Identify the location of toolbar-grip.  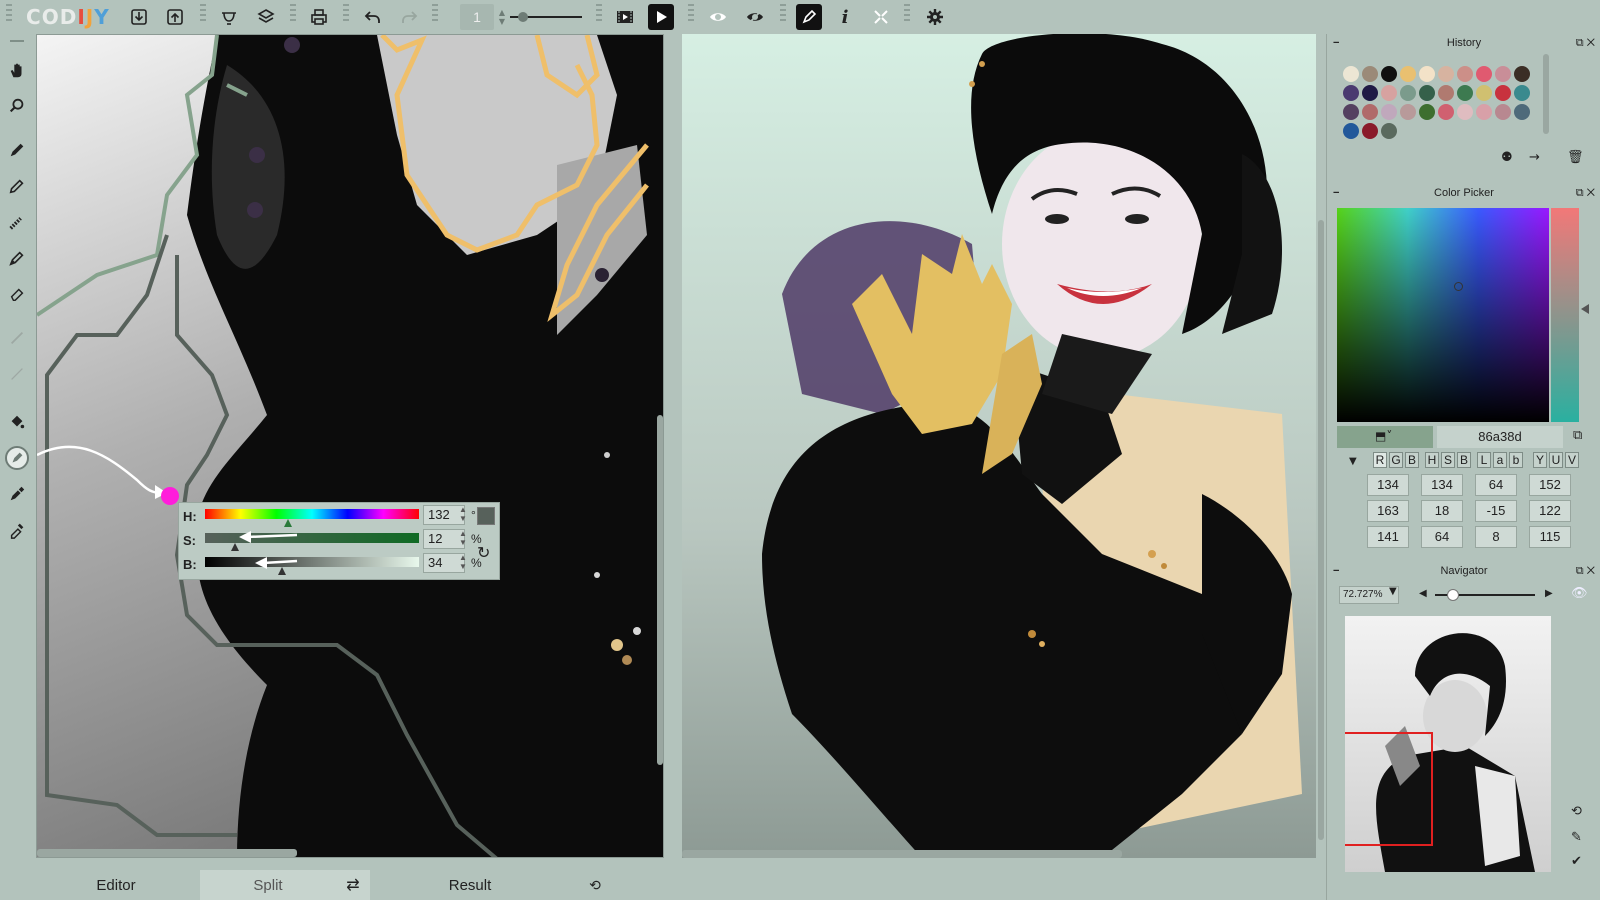
(9, 14).